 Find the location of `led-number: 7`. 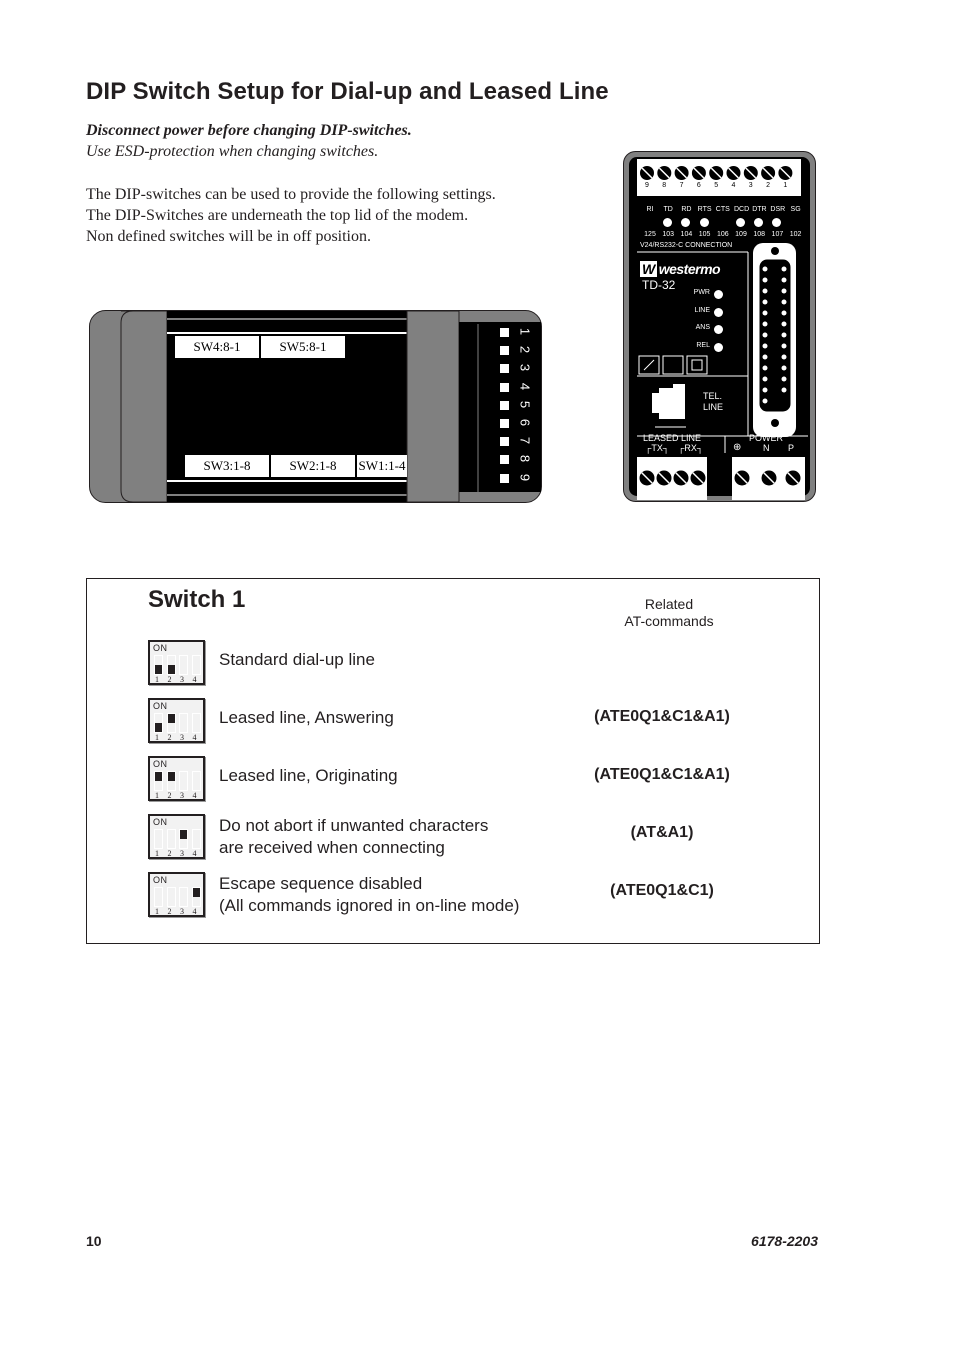

led-number: 7 is located at coordinates (525, 441).